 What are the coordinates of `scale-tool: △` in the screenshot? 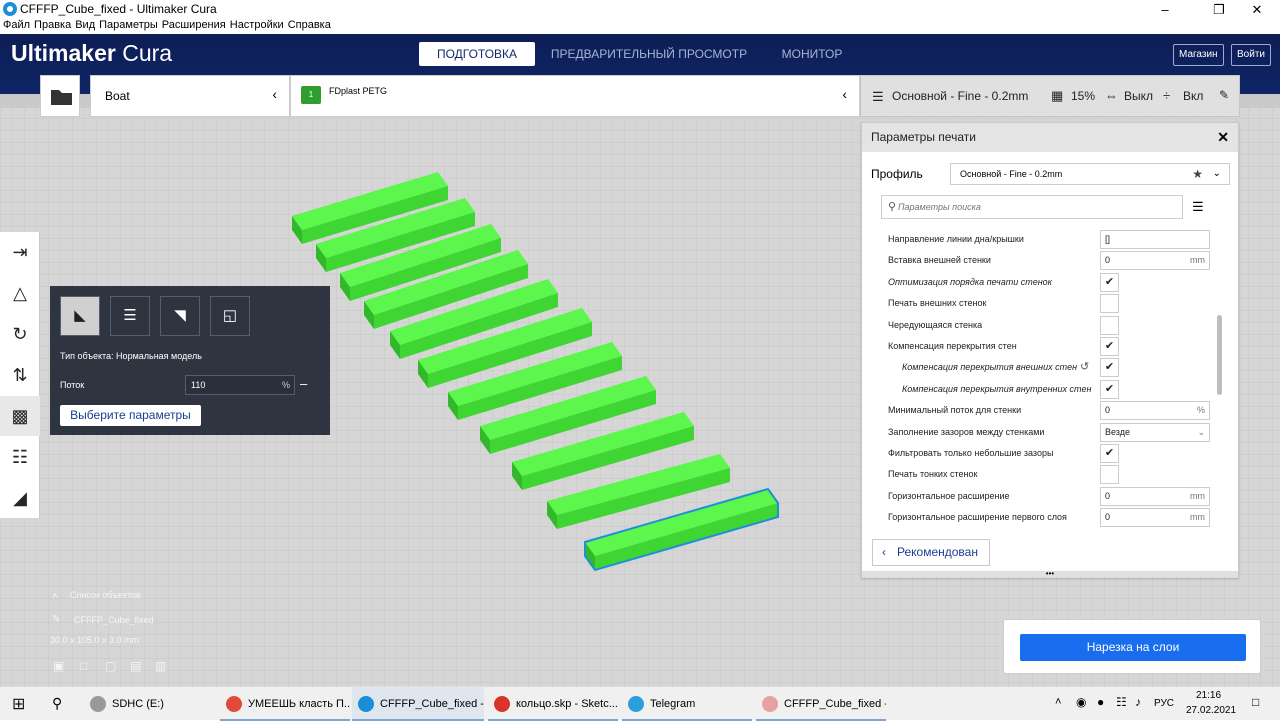 It's located at (20, 293).